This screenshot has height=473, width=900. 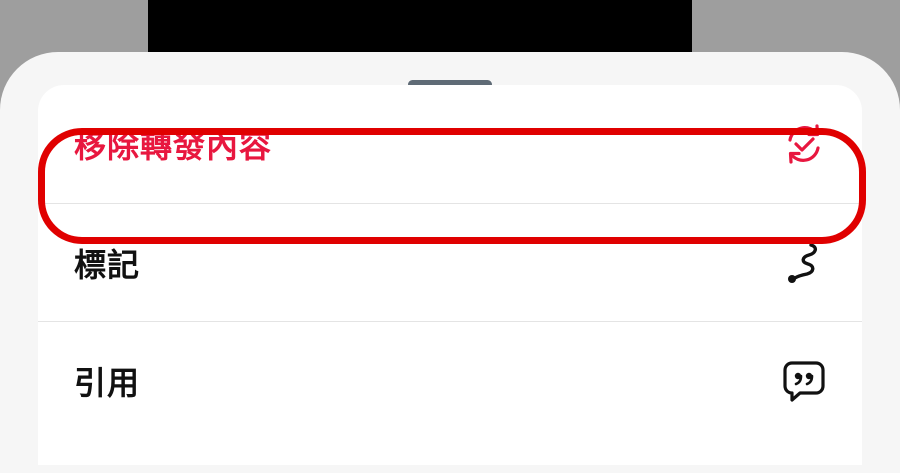 I want to click on repost-remove-icon, so click(x=804, y=144).